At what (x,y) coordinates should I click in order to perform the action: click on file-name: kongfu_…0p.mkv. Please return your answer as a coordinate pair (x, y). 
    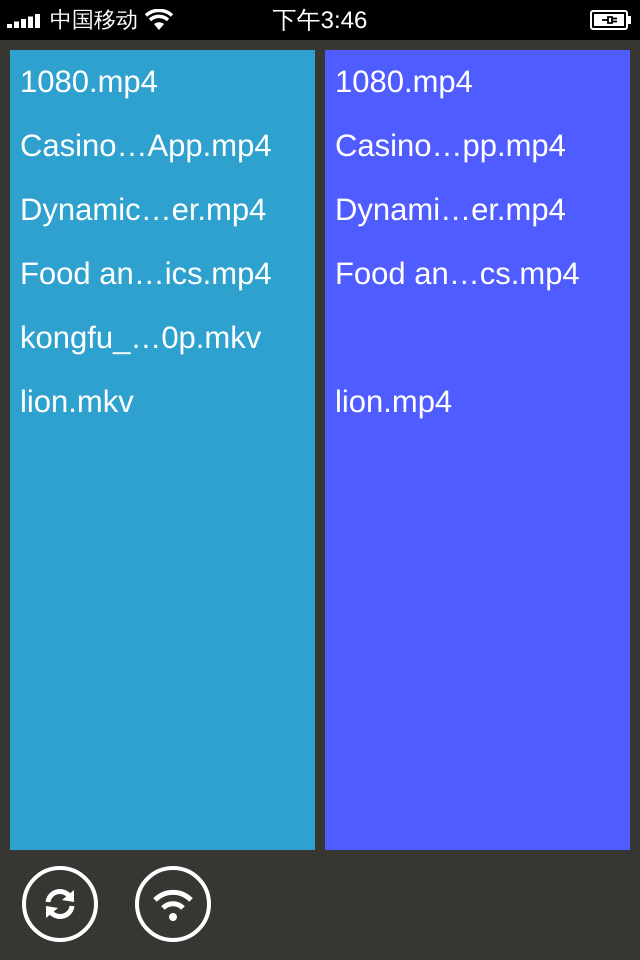
    Looking at the image, I should click on (162, 340).